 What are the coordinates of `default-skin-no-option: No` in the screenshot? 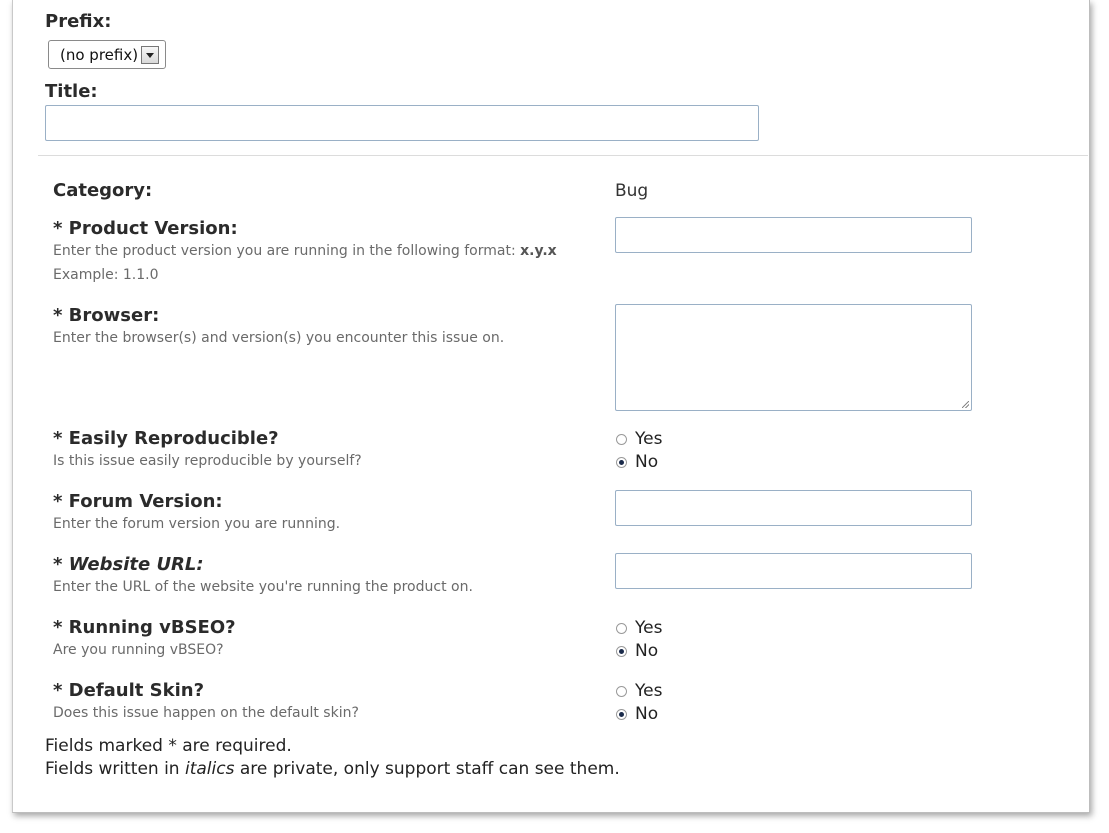 It's located at (637, 714).